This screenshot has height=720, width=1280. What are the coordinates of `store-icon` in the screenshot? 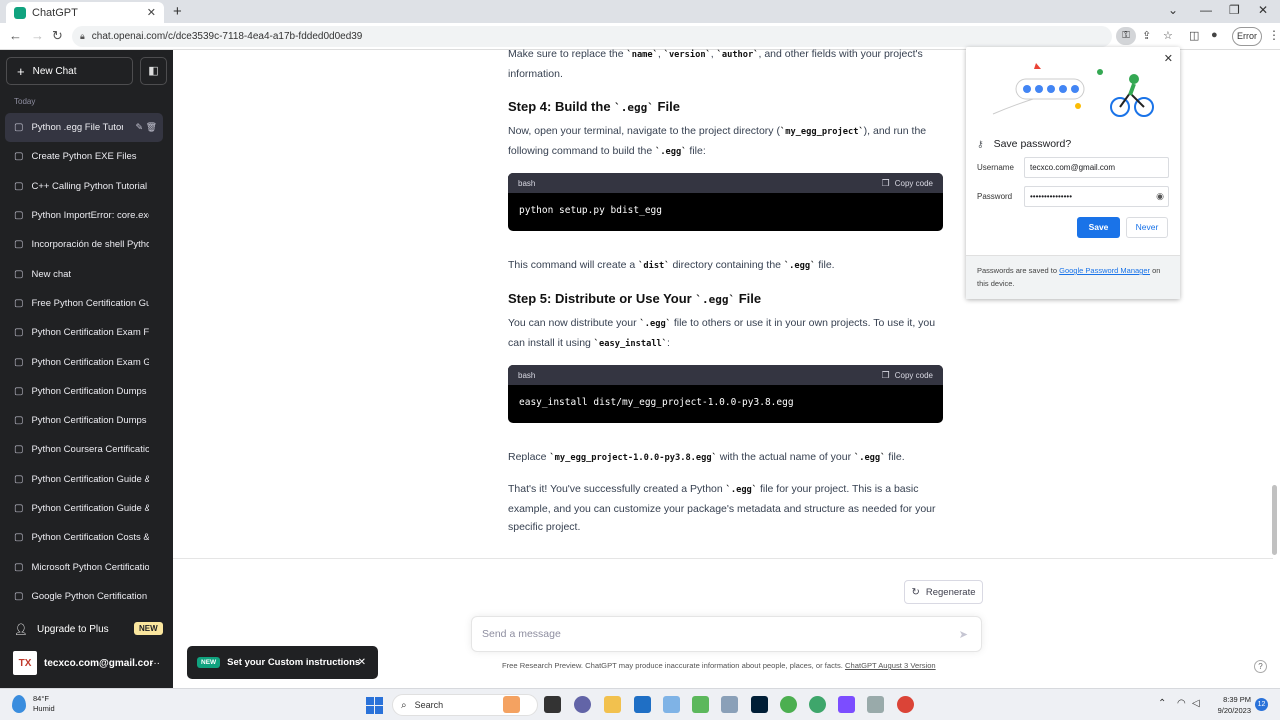 It's located at (642, 704).